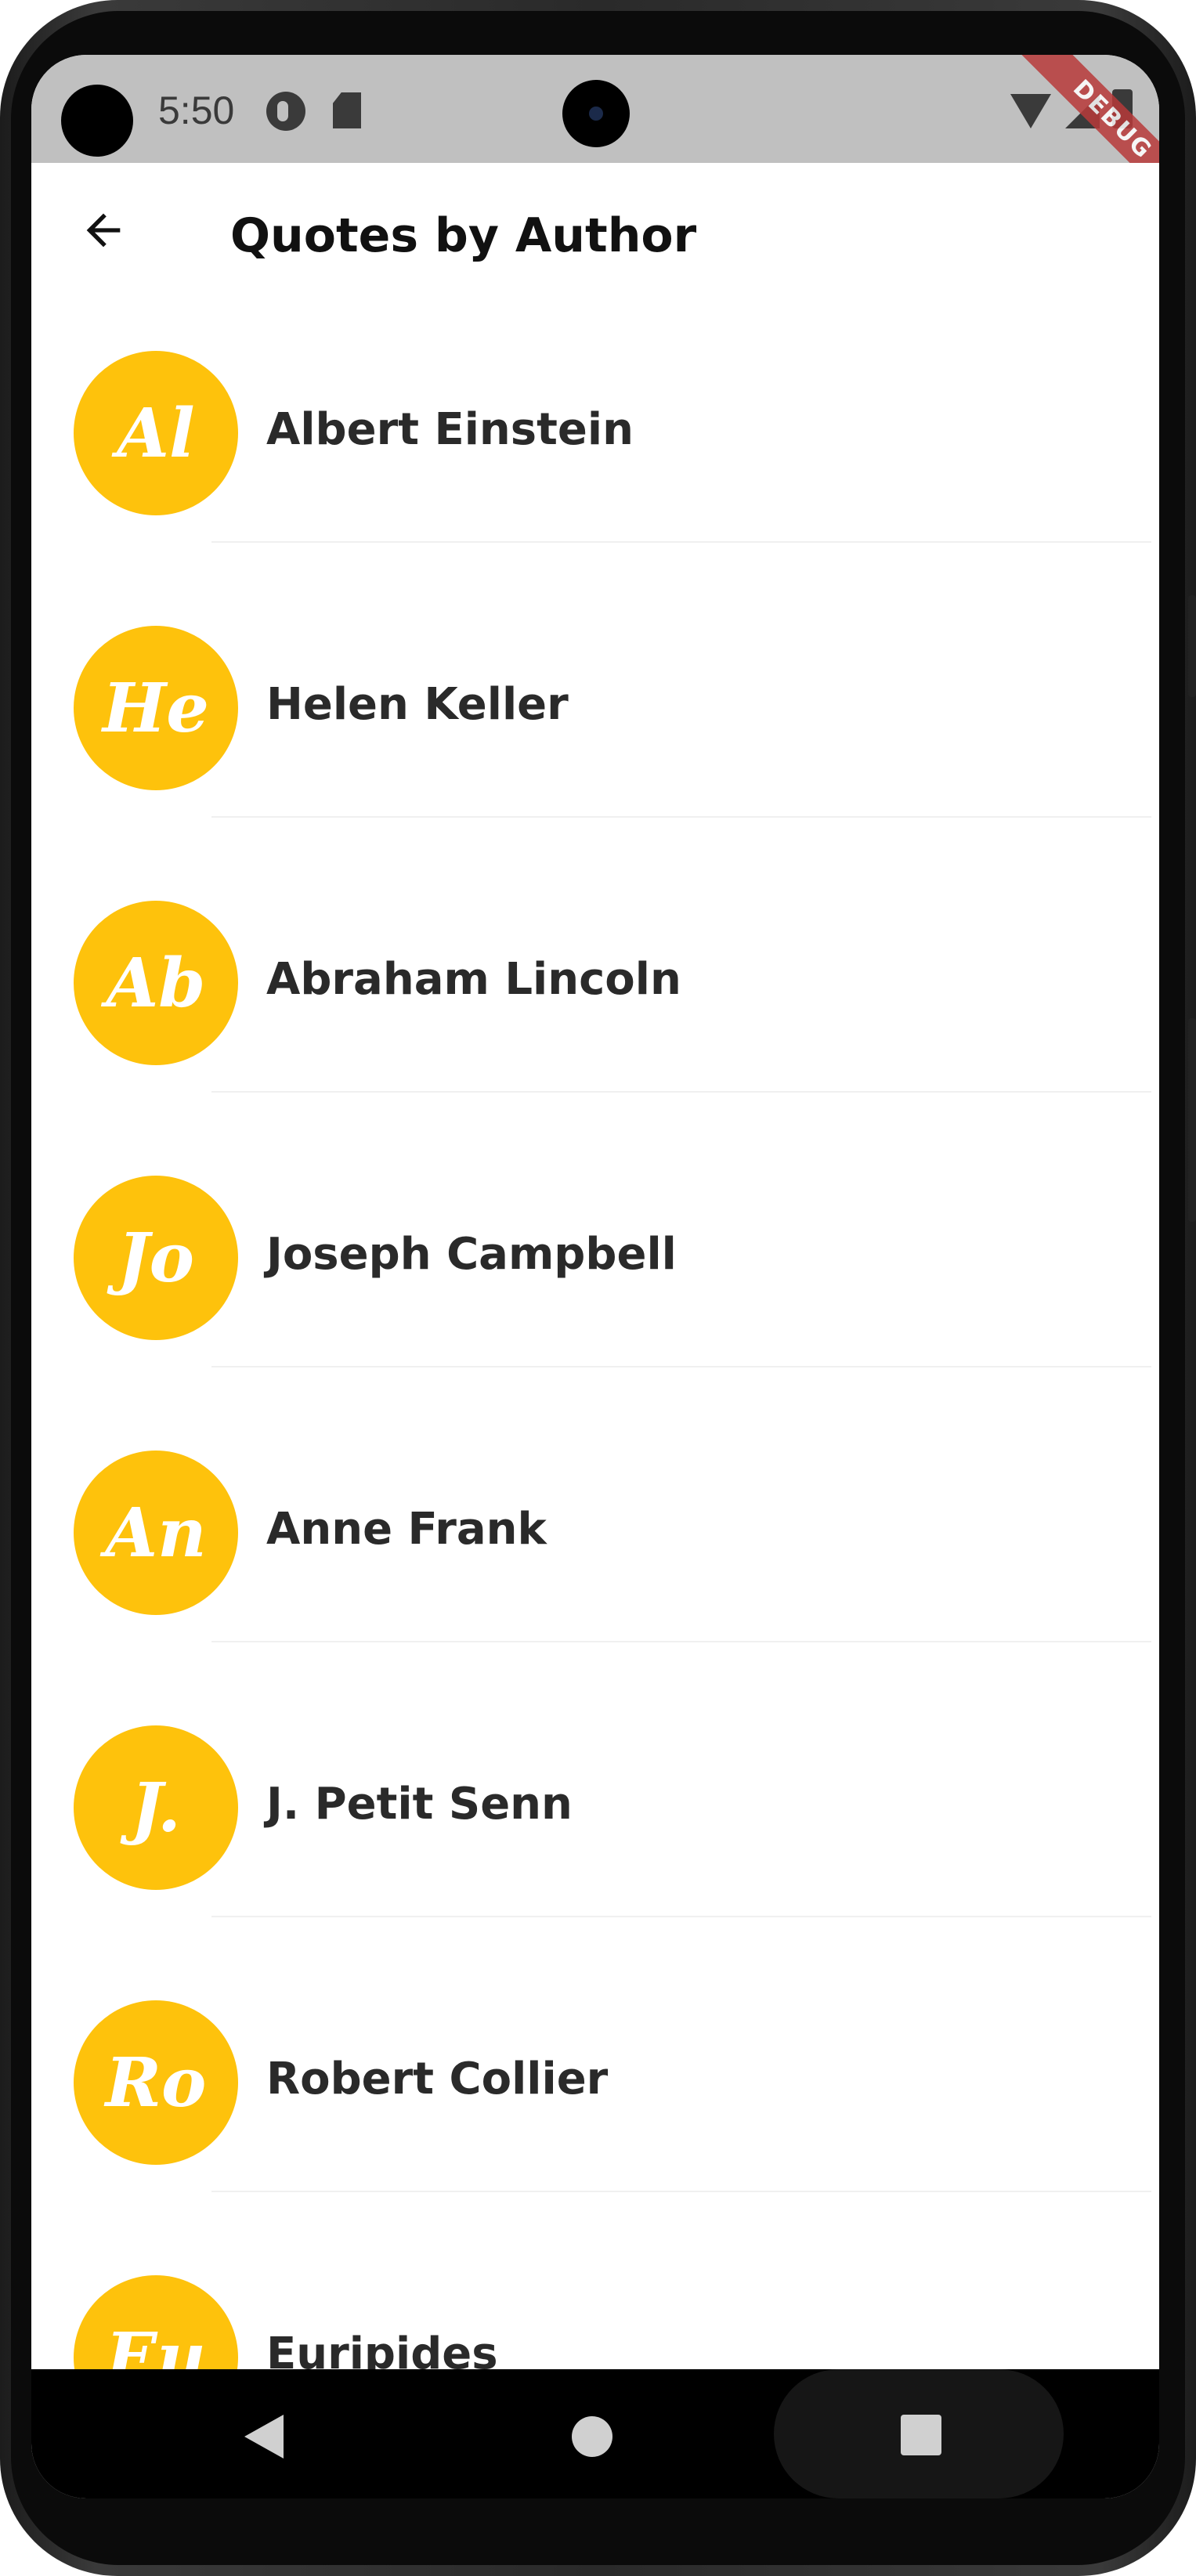  Describe the element at coordinates (156, 433) in the screenshot. I see `avatar: Al` at that location.